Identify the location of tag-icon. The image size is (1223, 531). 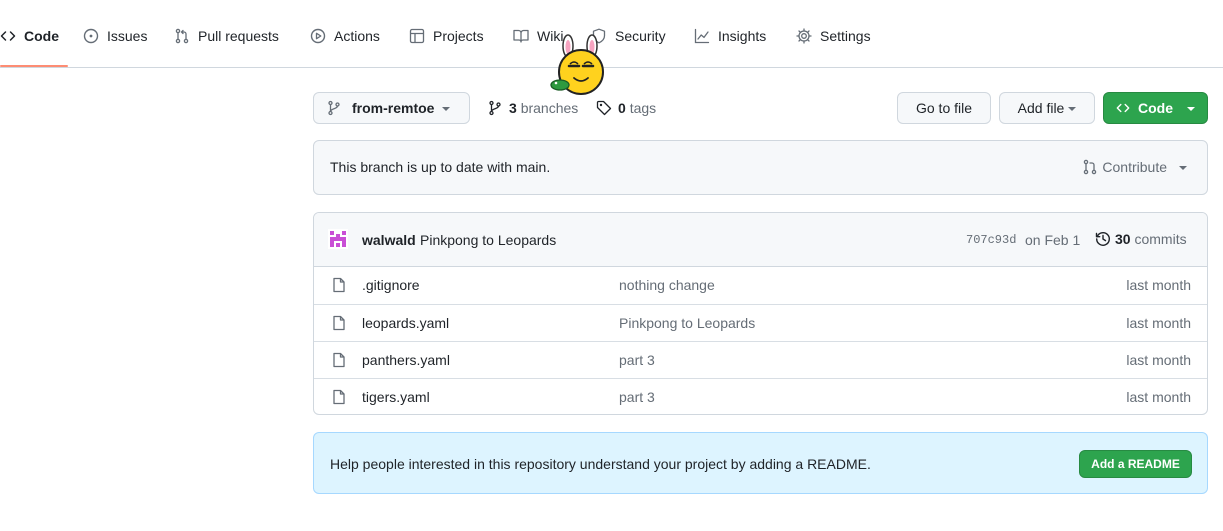
(604, 108).